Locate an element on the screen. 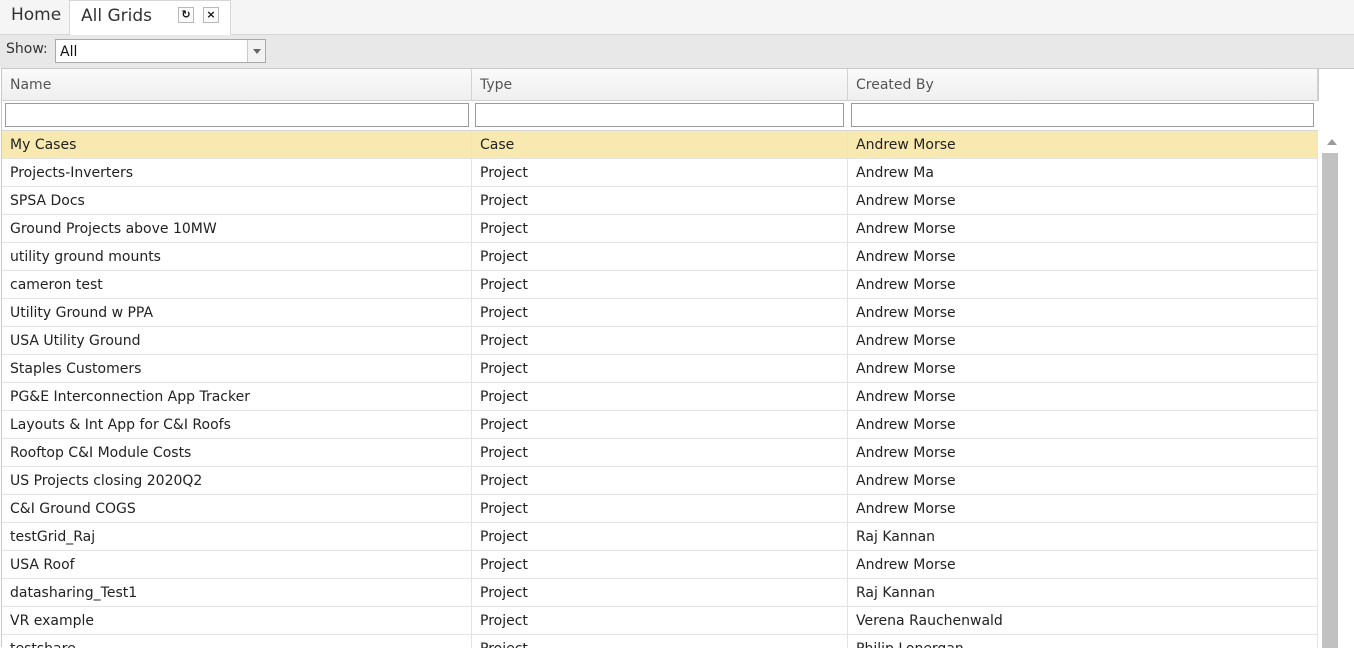  cell-name: Projects-Inverters is located at coordinates (237, 172).